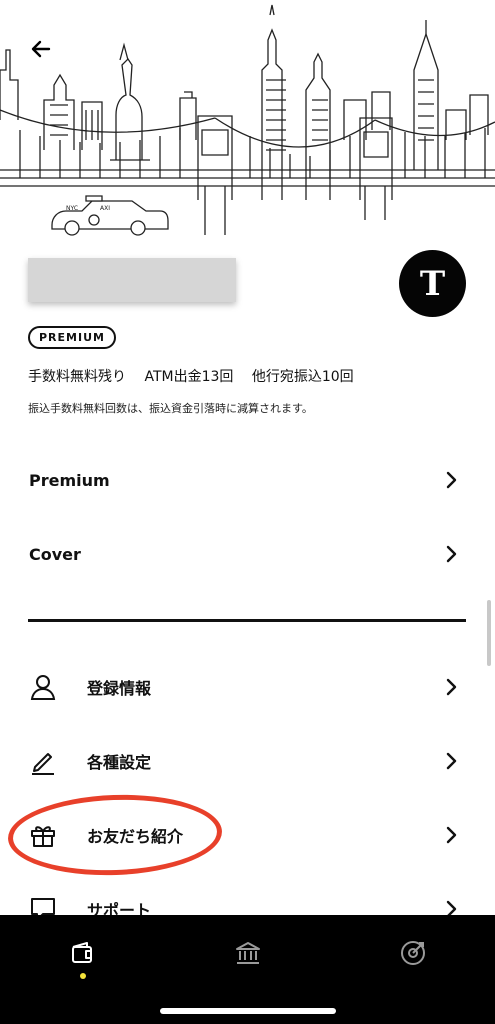 The width and height of the screenshot is (495, 1024). What do you see at coordinates (247, 687) in the screenshot?
I see `menu-item-registration-info: 登録情報` at bounding box center [247, 687].